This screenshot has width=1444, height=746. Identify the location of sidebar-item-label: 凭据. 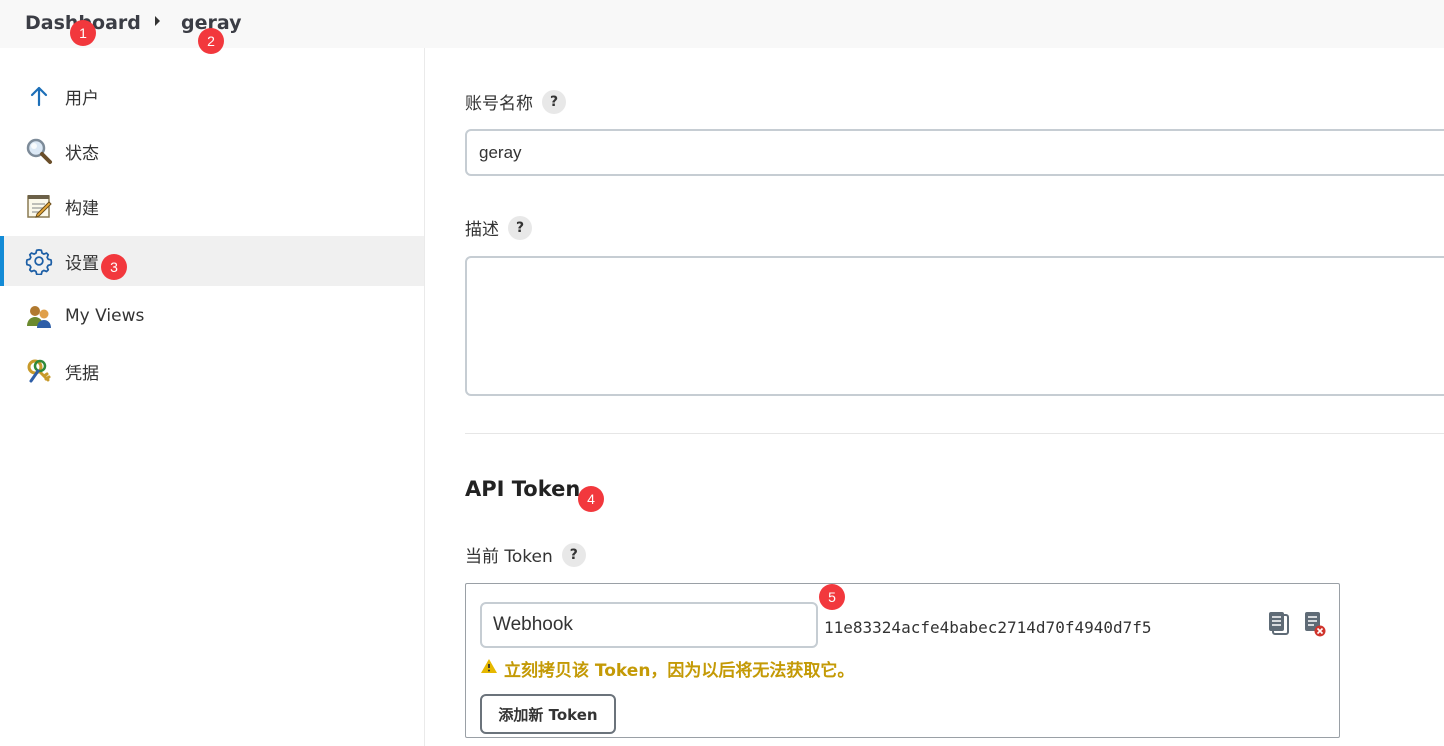
(82, 373).